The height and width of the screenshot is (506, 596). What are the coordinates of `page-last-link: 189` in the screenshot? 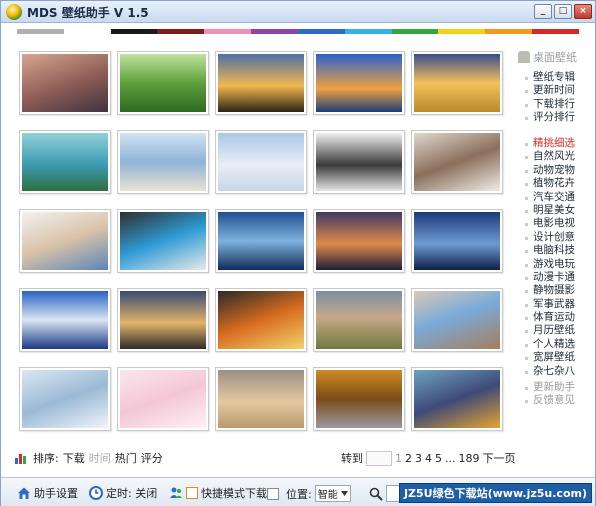 It's located at (469, 458).